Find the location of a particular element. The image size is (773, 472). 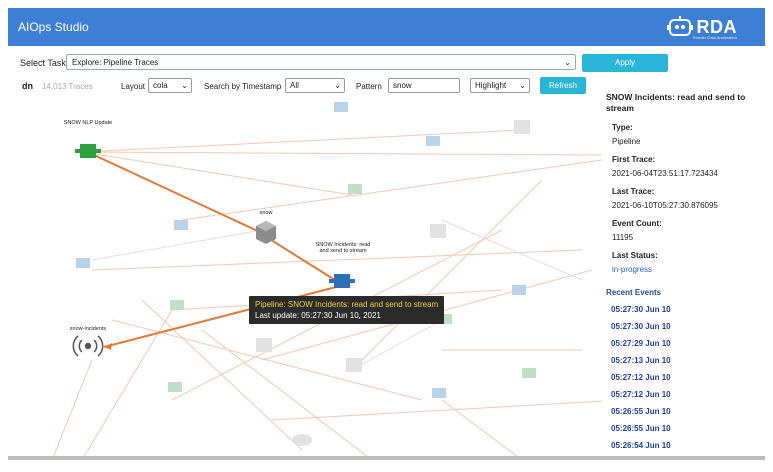

event-link: 05:27:29 Jun 10 is located at coordinates (683, 343).